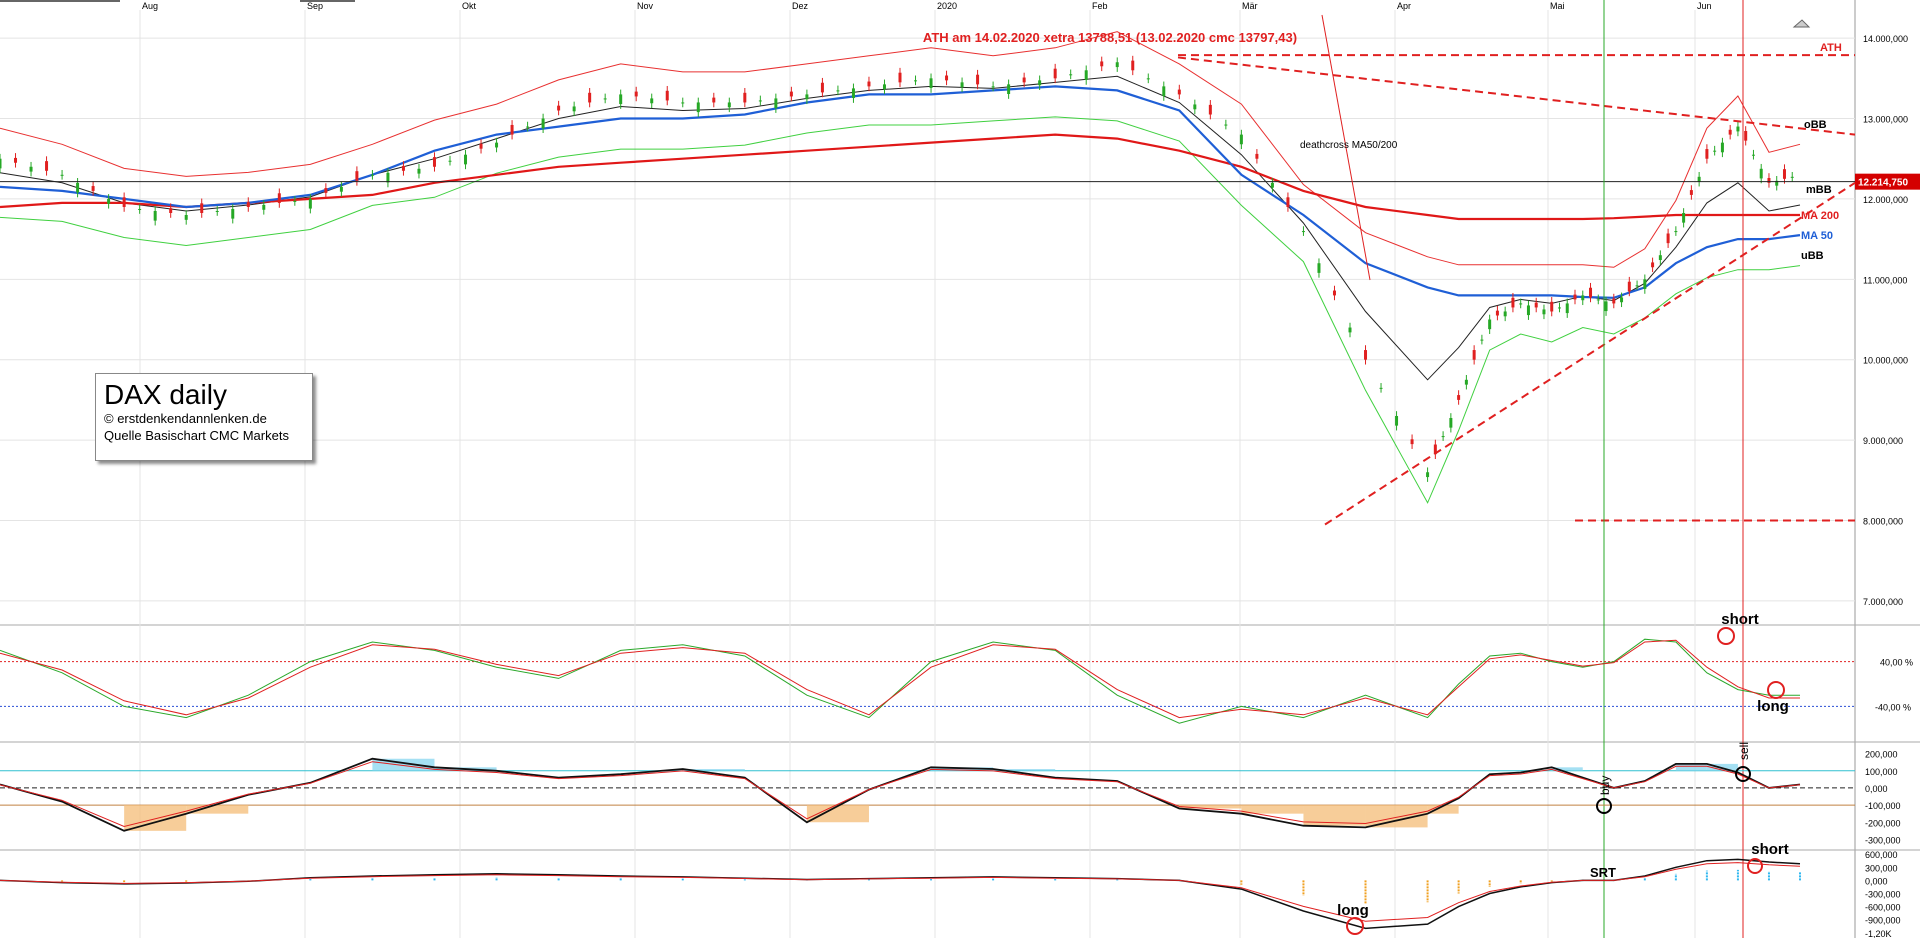 This screenshot has width=1920, height=938. Describe the element at coordinates (1744, 751) in the screenshot. I see `annotation-sell: sell` at that location.